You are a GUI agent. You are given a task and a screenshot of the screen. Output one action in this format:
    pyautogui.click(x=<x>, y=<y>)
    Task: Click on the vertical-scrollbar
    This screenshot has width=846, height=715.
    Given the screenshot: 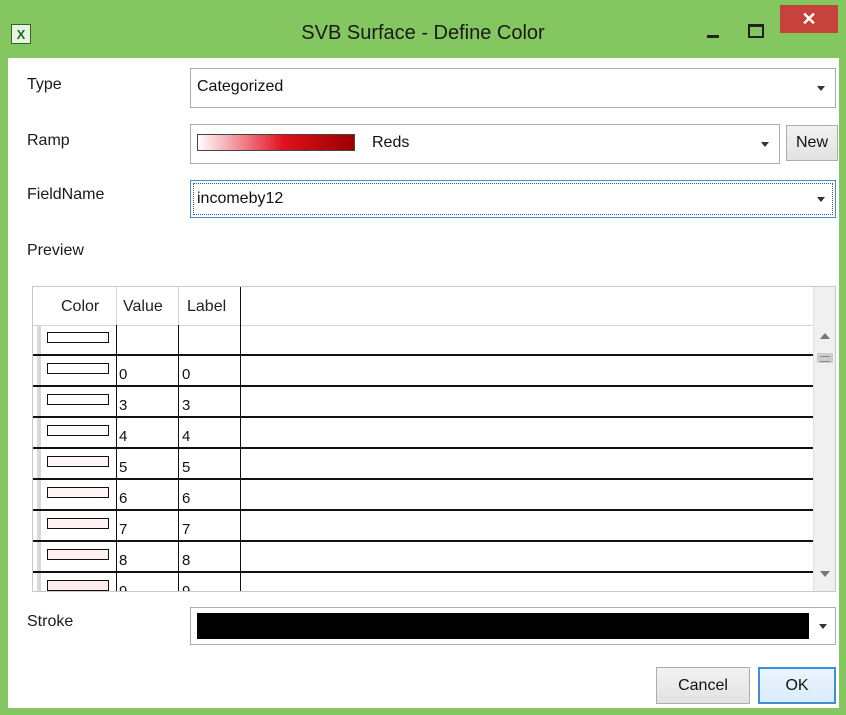 What is the action you would take?
    pyautogui.click(x=824, y=439)
    